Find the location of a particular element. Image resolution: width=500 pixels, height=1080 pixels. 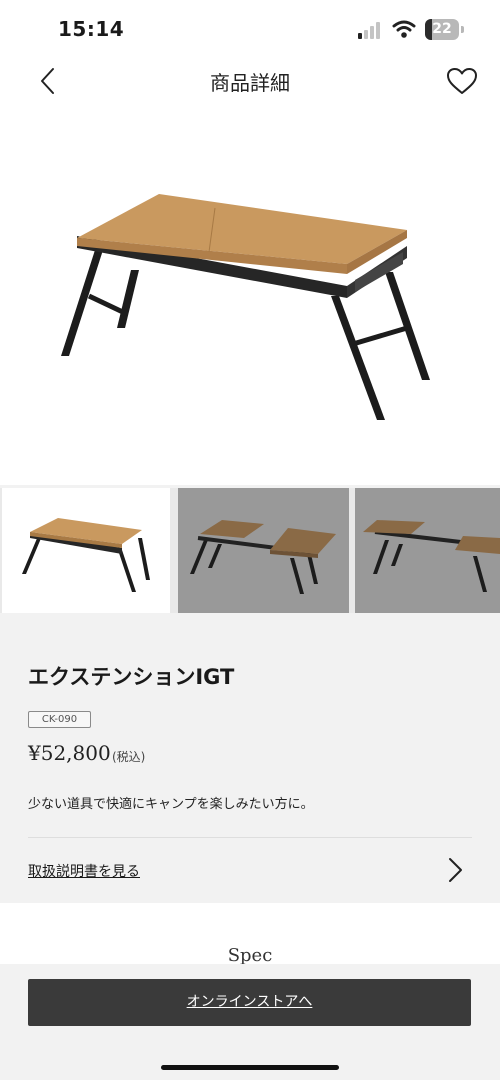

wifi-icon is located at coordinates (404, 29).